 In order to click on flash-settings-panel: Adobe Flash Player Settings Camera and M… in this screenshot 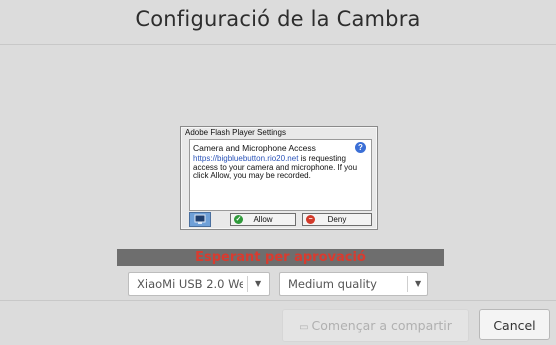, I will do `click(279, 178)`.